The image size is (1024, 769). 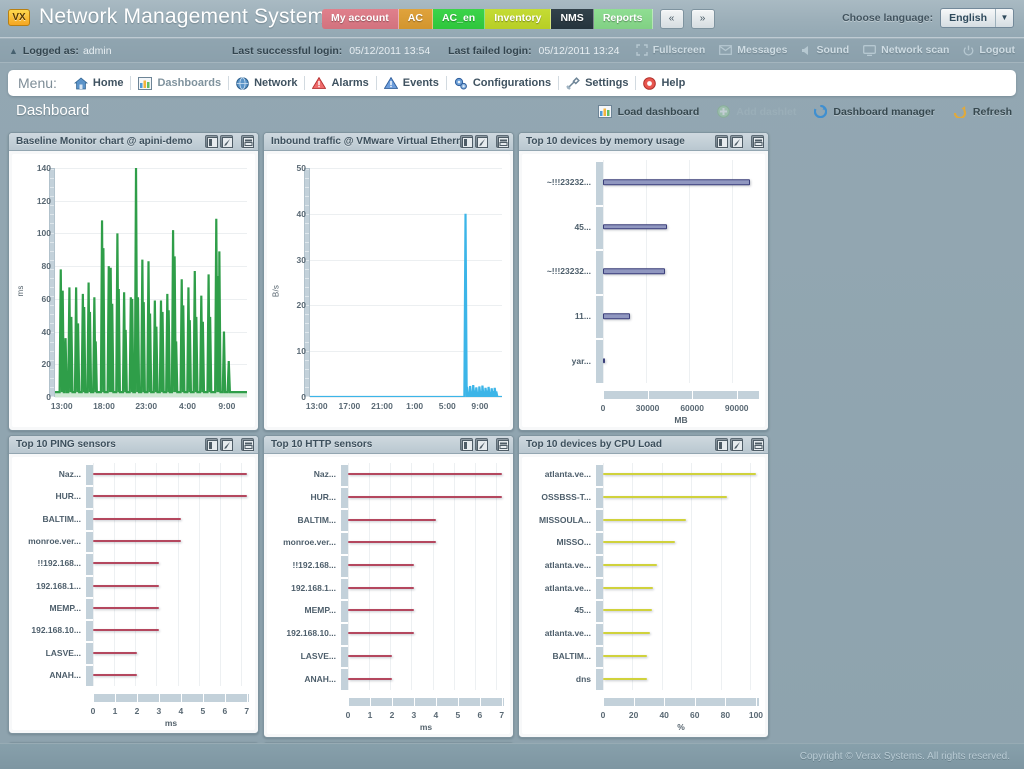 I want to click on menu-item-settings: Settings, so click(x=597, y=83).